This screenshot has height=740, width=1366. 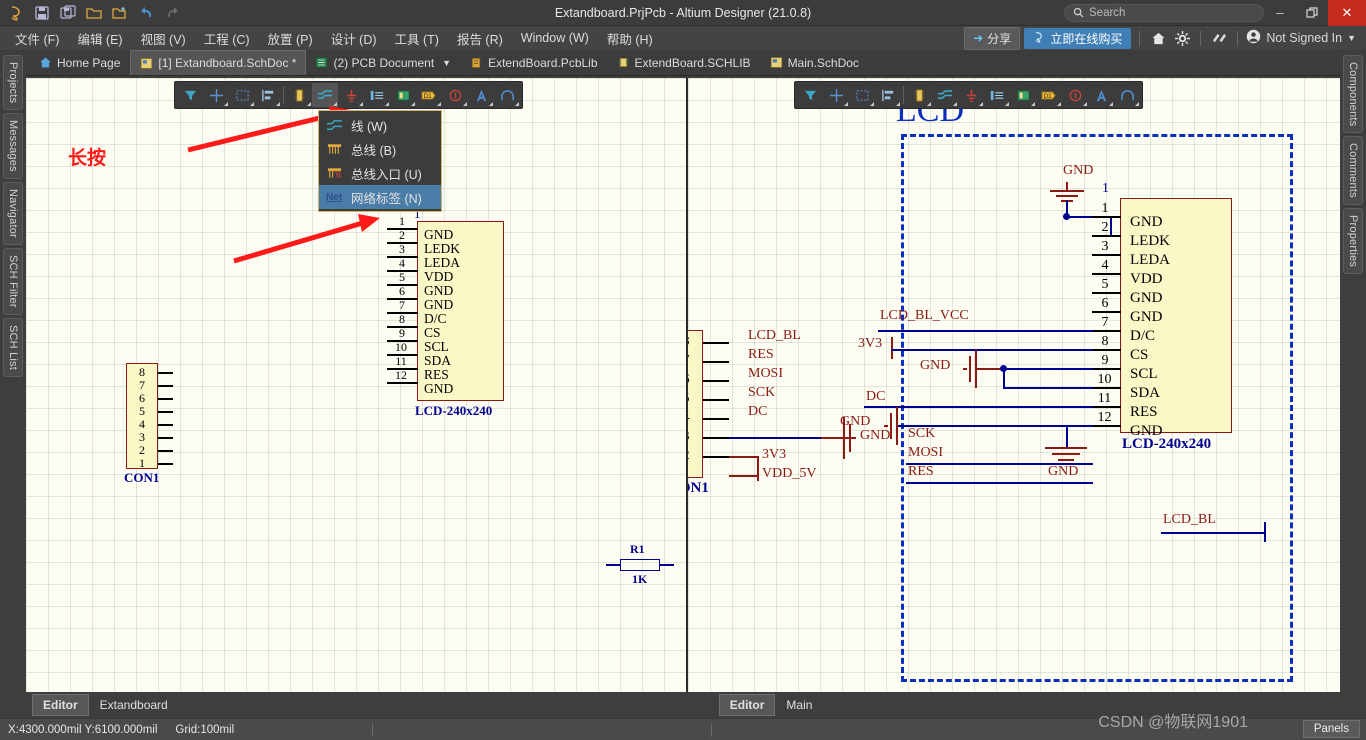 What do you see at coordinates (37, 38) in the screenshot?
I see `menu-file: 文件 (F)` at bounding box center [37, 38].